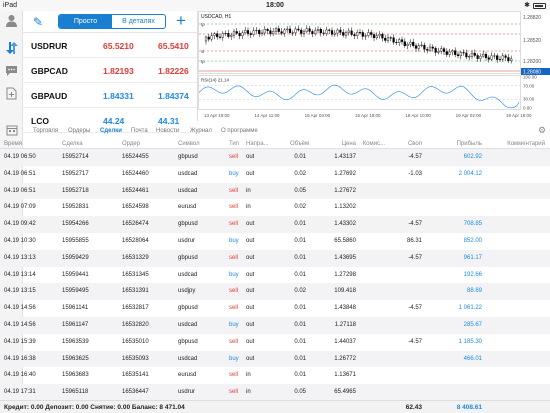 Image resolution: width=550 pixels, height=413 pixels. I want to click on tab-5: Журнал, so click(201, 131).